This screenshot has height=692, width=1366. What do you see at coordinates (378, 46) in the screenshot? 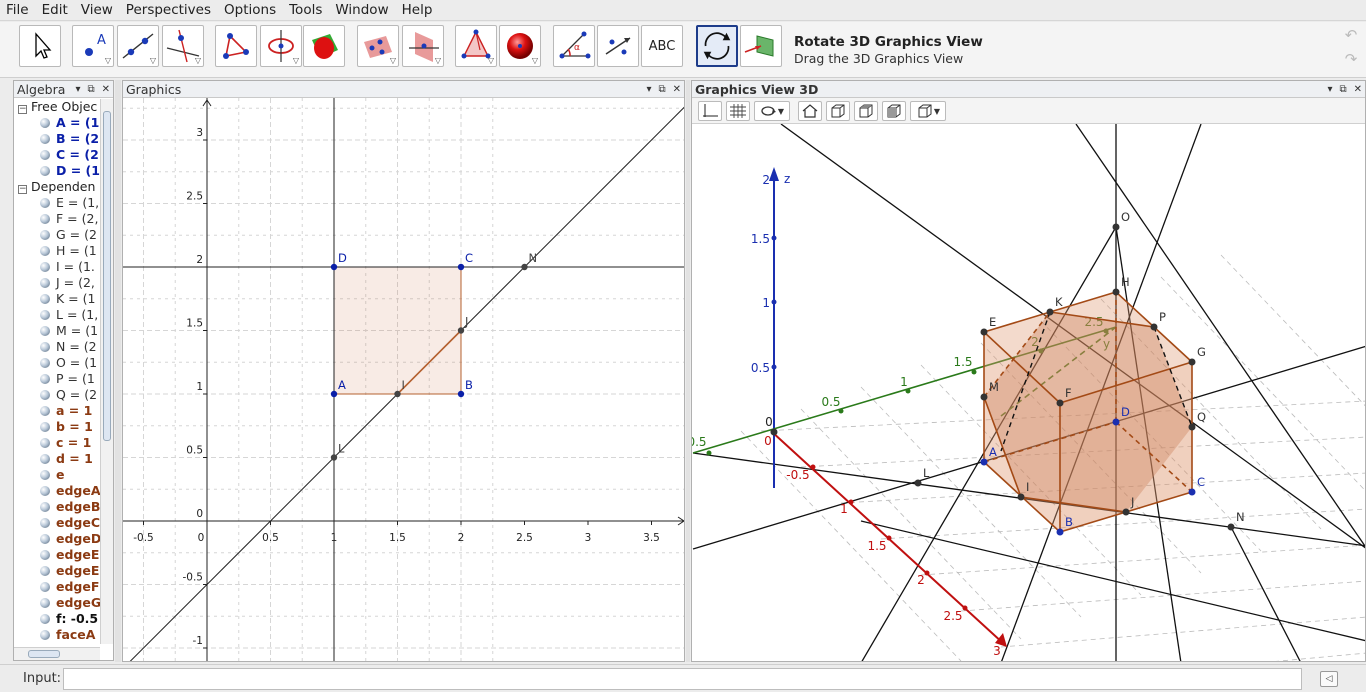
I see `plane-through-points-tool-button: ▽` at bounding box center [378, 46].